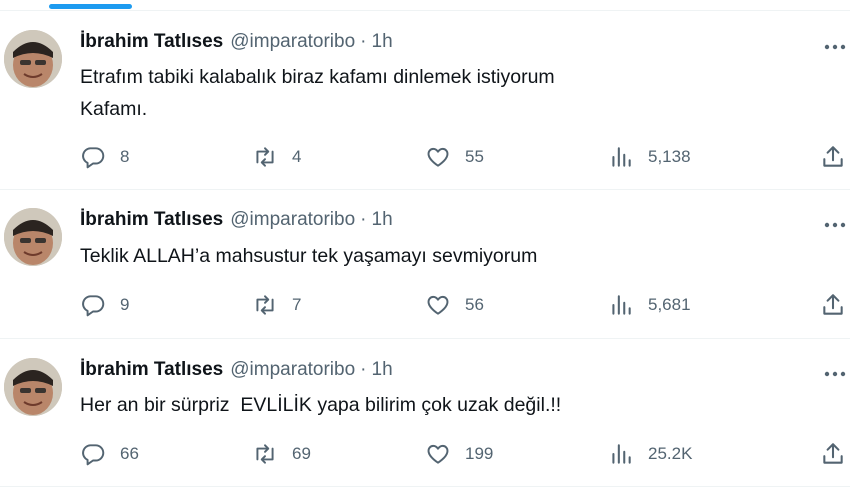  I want to click on reply-count: 66, so click(129, 453).